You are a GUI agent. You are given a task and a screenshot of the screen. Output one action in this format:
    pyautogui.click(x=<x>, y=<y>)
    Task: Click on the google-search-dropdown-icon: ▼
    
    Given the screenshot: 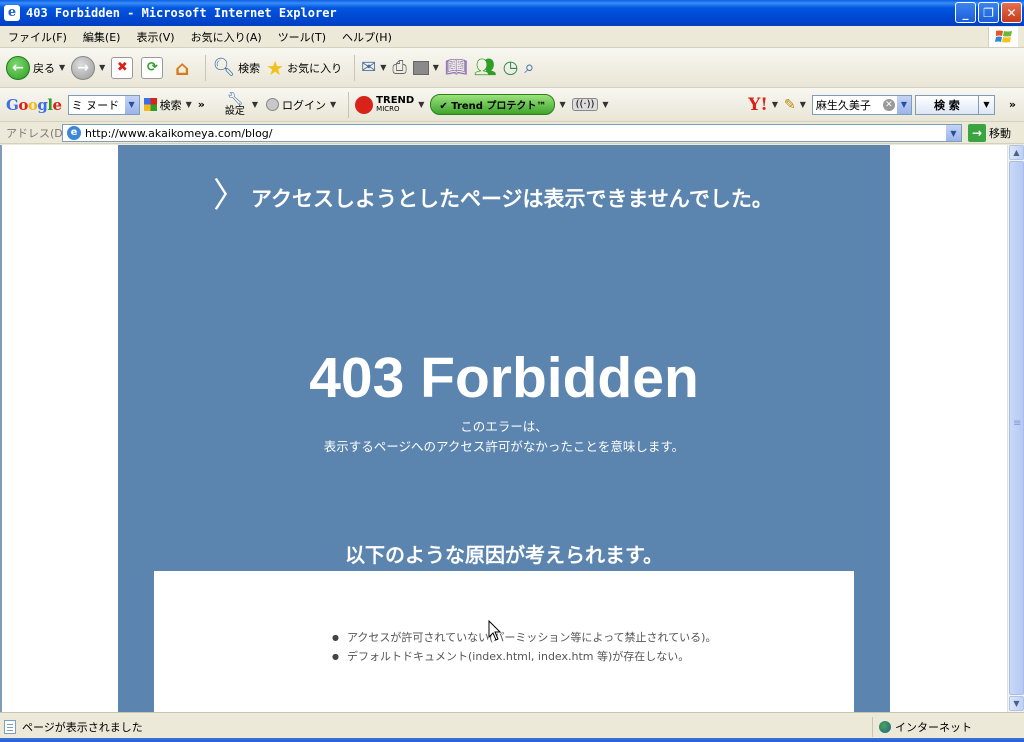 What is the action you would take?
    pyautogui.click(x=189, y=104)
    